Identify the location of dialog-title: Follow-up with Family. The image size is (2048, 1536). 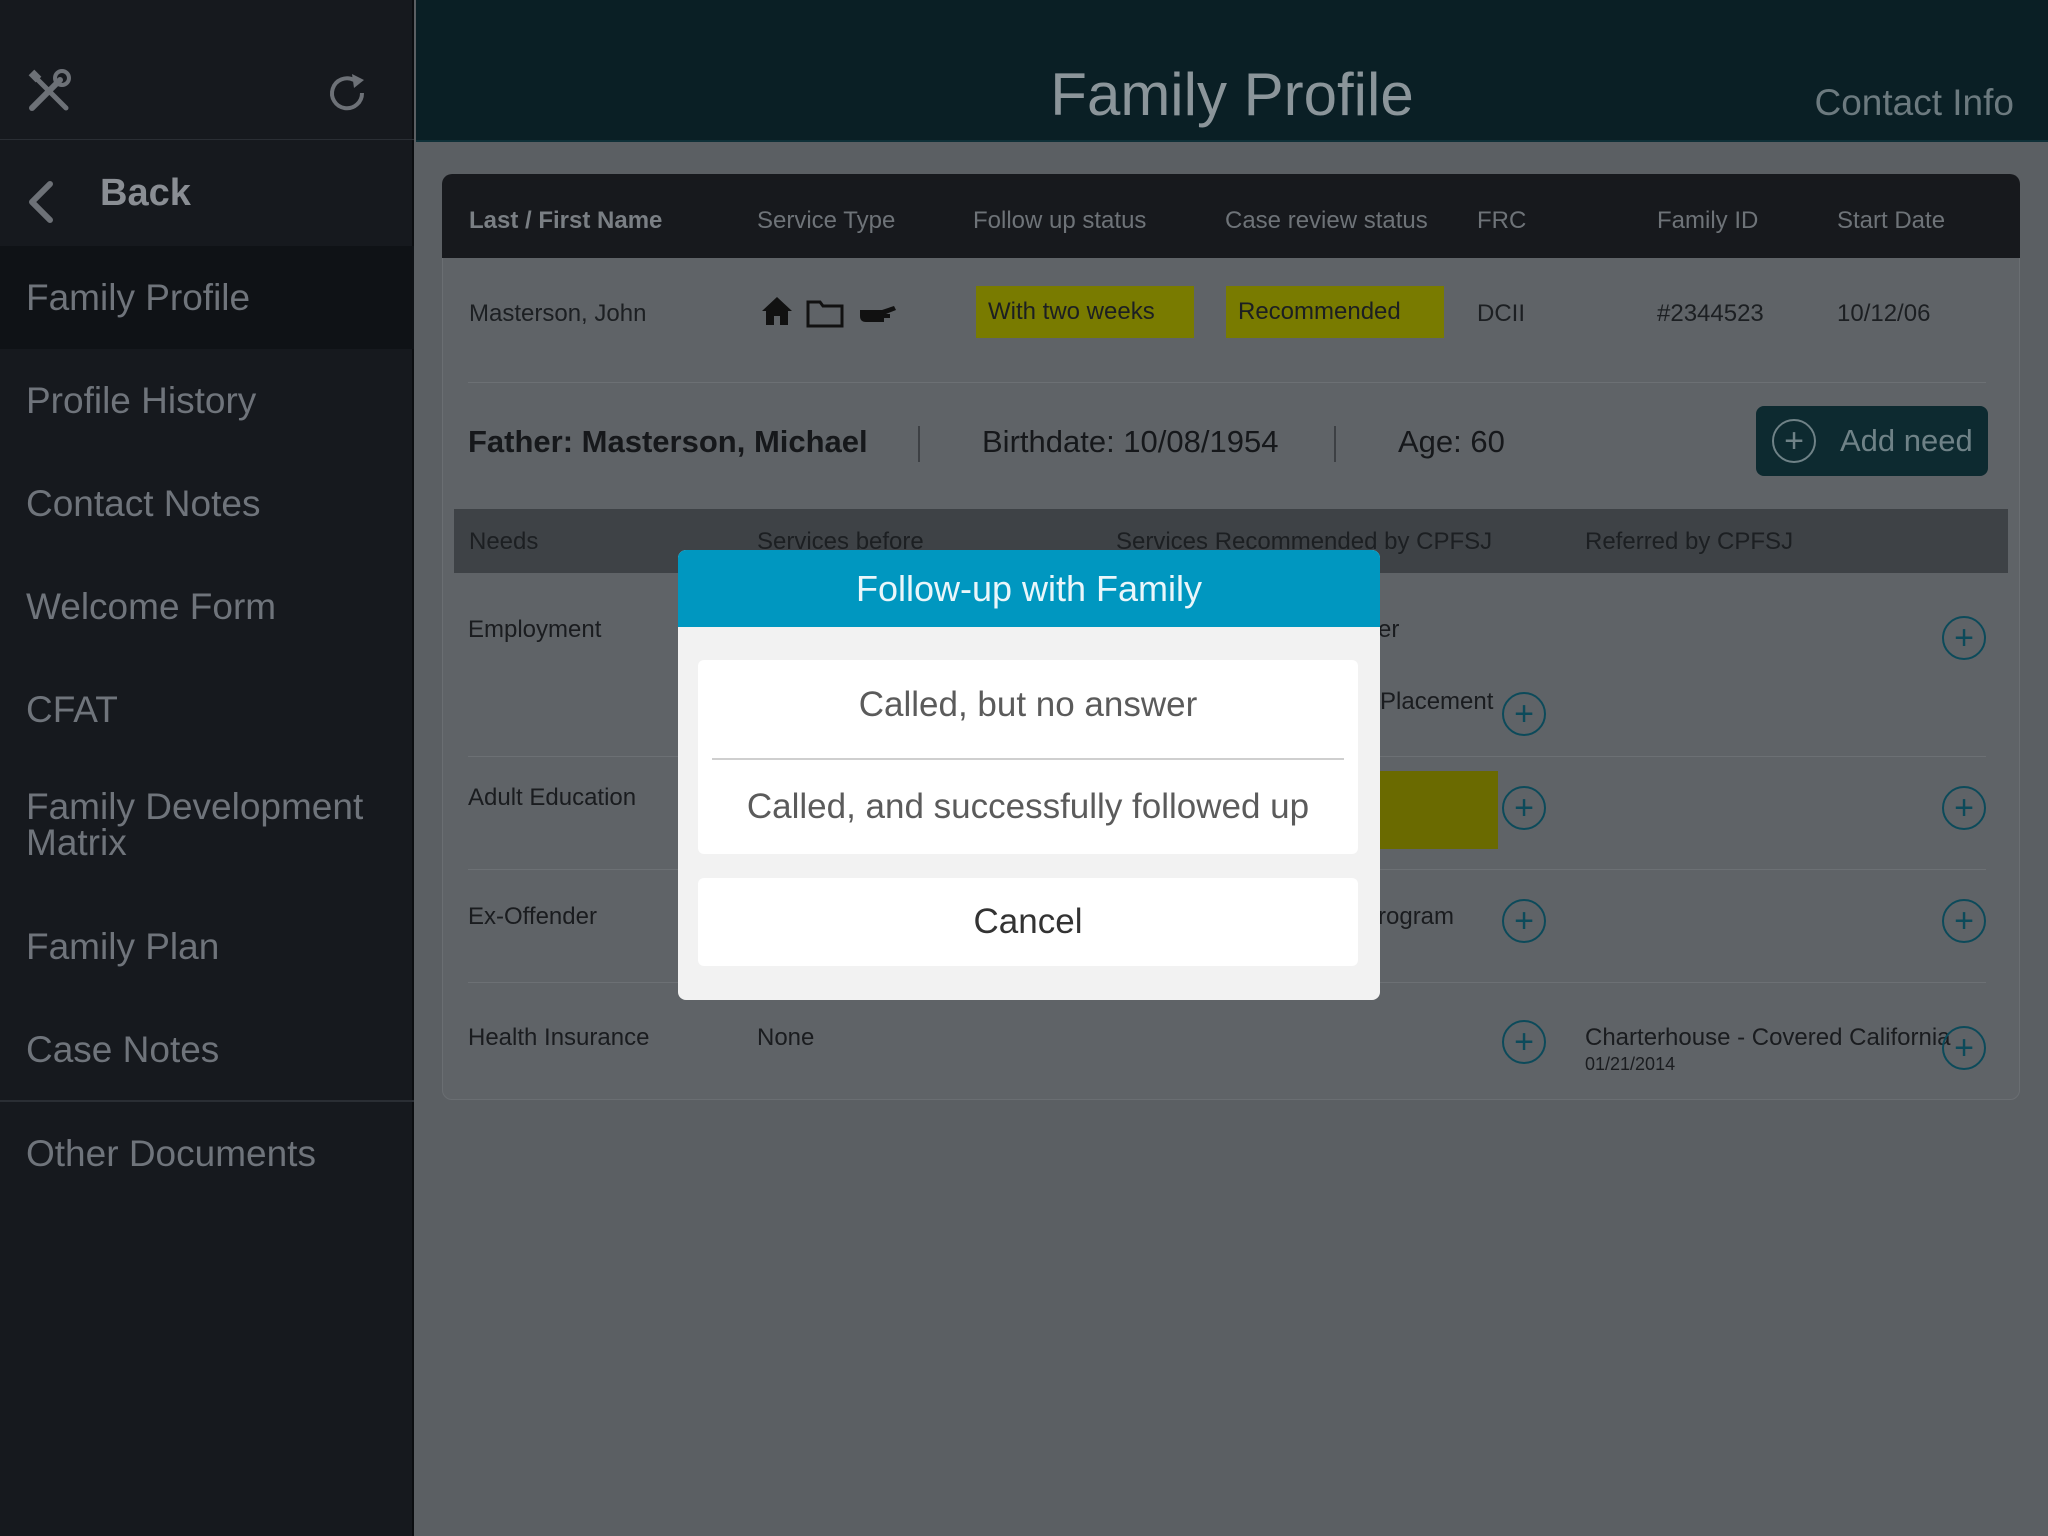
(1029, 588).